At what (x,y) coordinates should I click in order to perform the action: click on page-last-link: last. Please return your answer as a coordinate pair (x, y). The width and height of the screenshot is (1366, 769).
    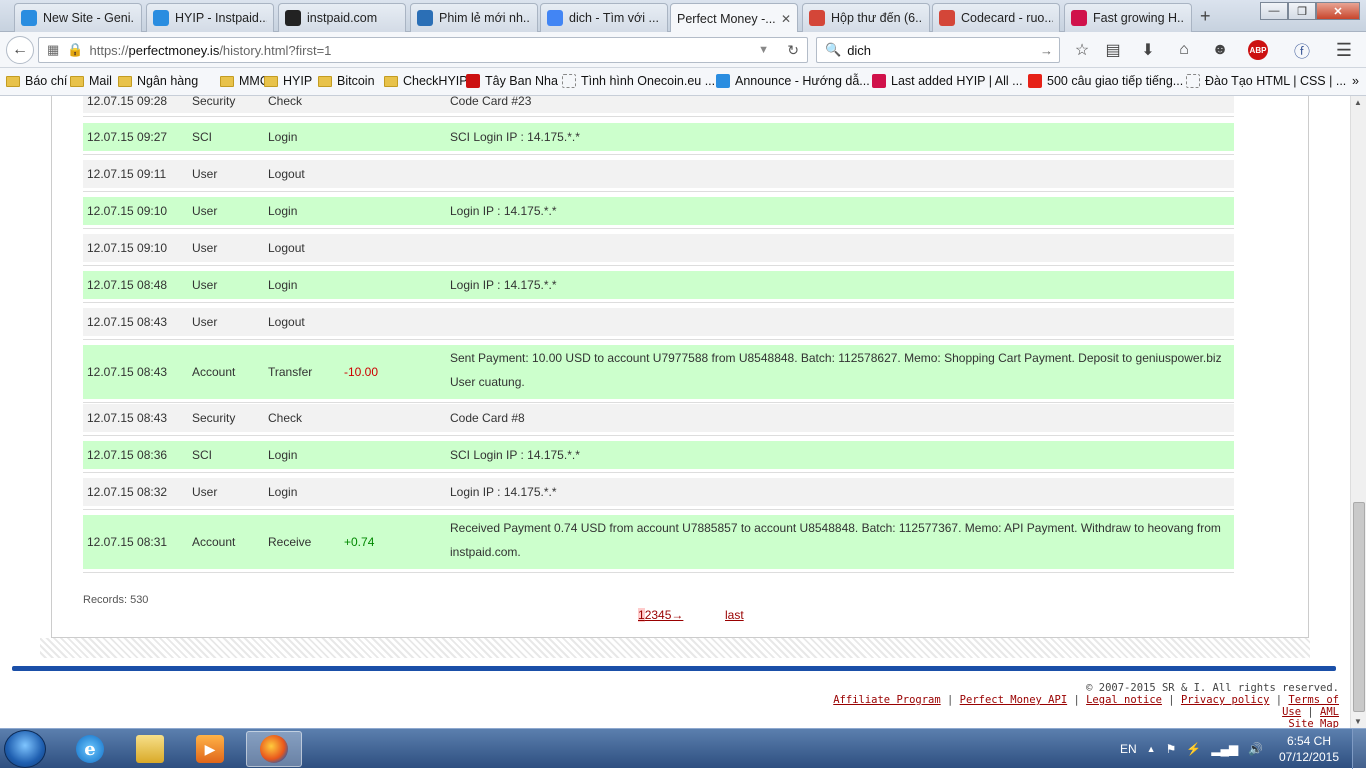
    Looking at the image, I should click on (734, 615).